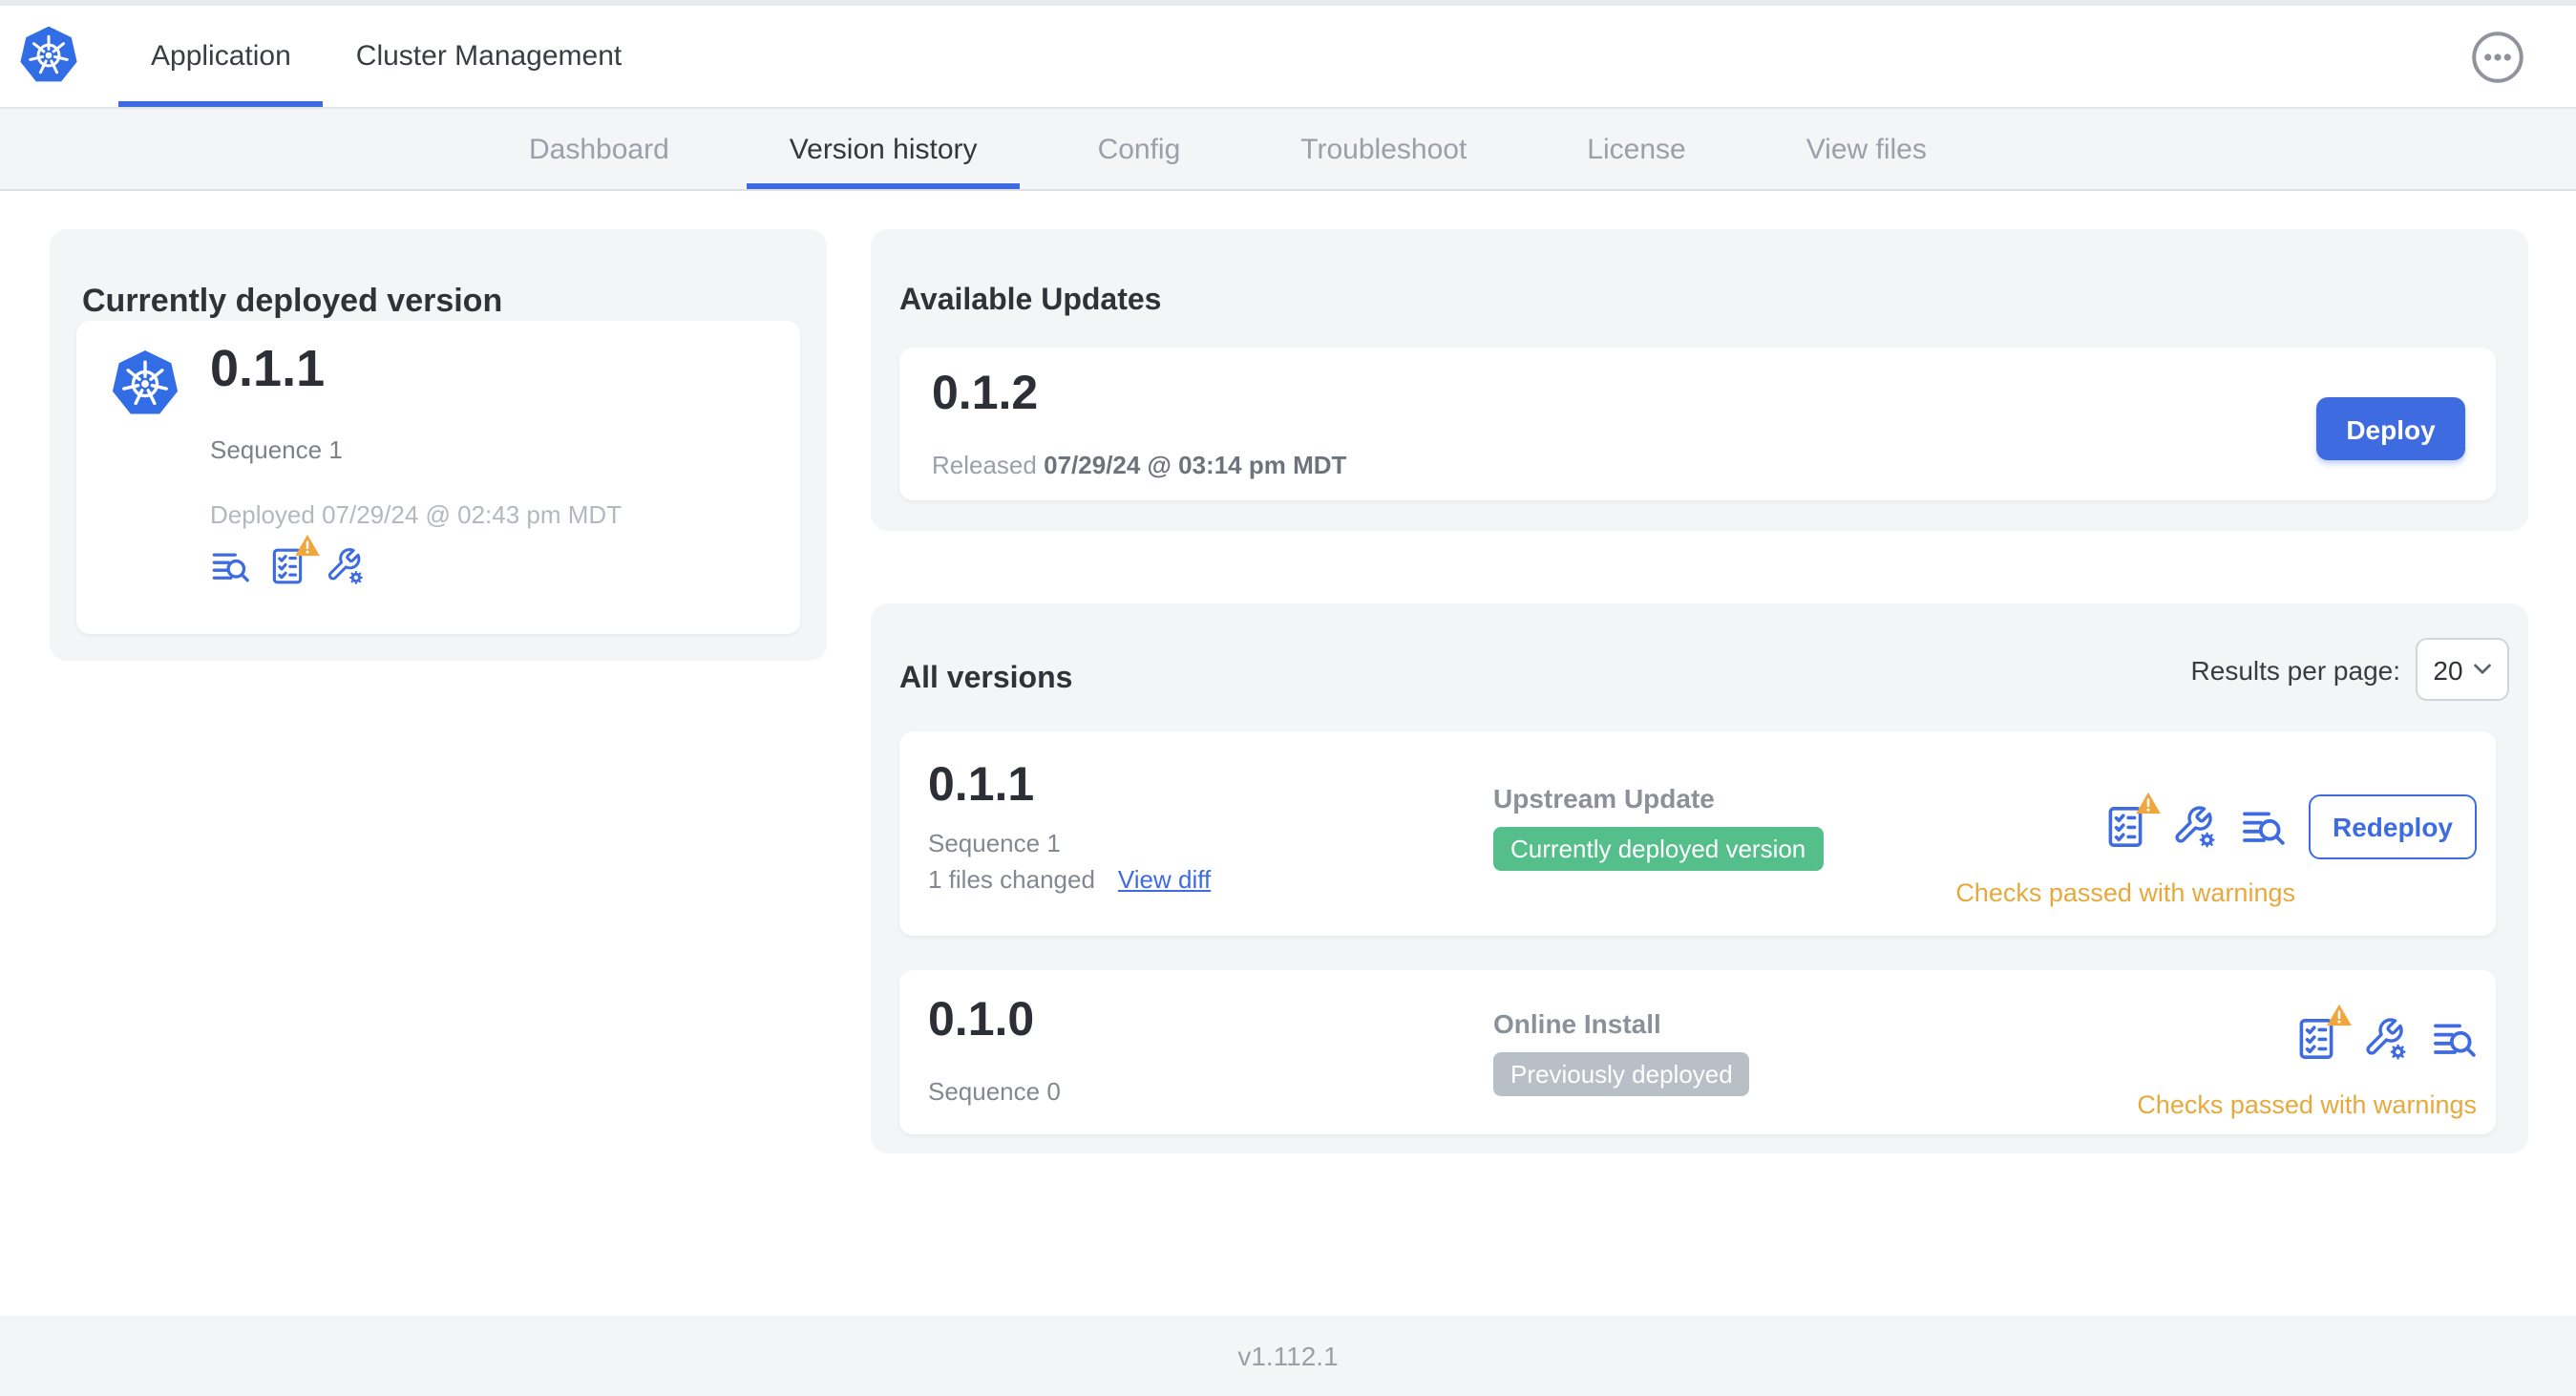 Image resolution: width=2576 pixels, height=1396 pixels. Describe the element at coordinates (1011, 879) in the screenshot. I see `files-changed-label: 1 files changed` at that location.